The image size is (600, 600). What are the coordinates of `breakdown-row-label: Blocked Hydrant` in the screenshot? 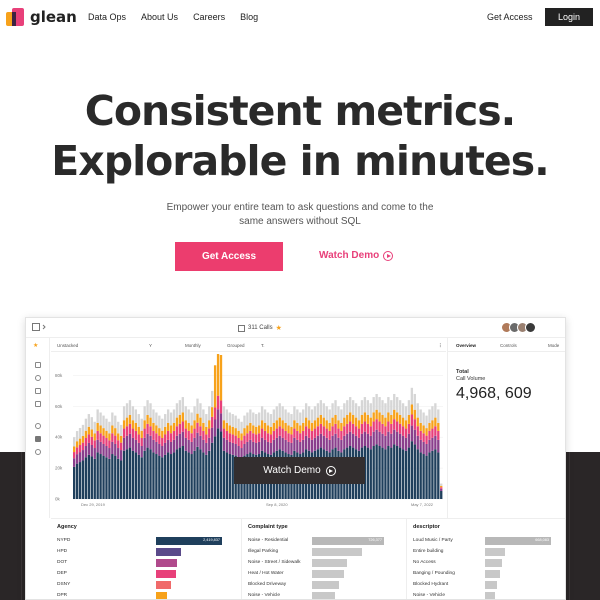 It's located at (430, 584).